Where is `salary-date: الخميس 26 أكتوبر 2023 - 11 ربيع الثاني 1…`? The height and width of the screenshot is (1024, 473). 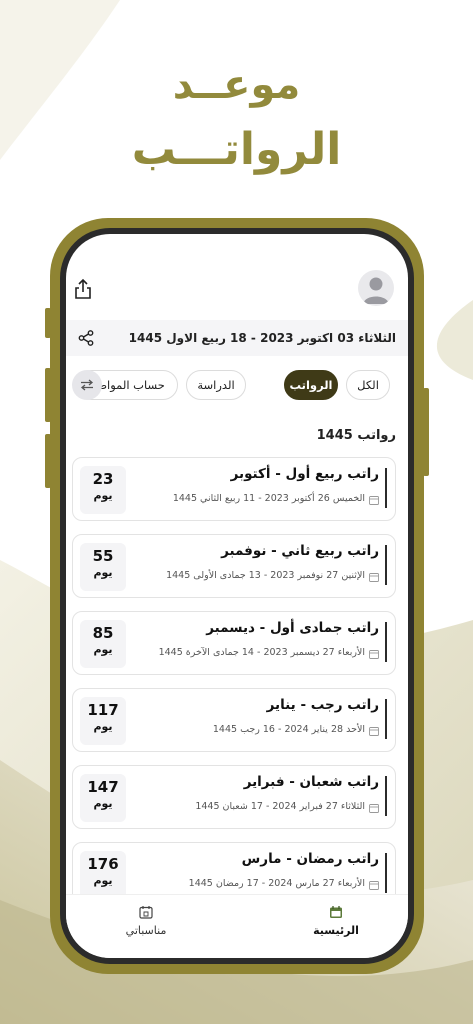 salary-date: الخميس 26 أكتوبر 2023 - 11 ربيع الثاني 1… is located at coordinates (268, 498).